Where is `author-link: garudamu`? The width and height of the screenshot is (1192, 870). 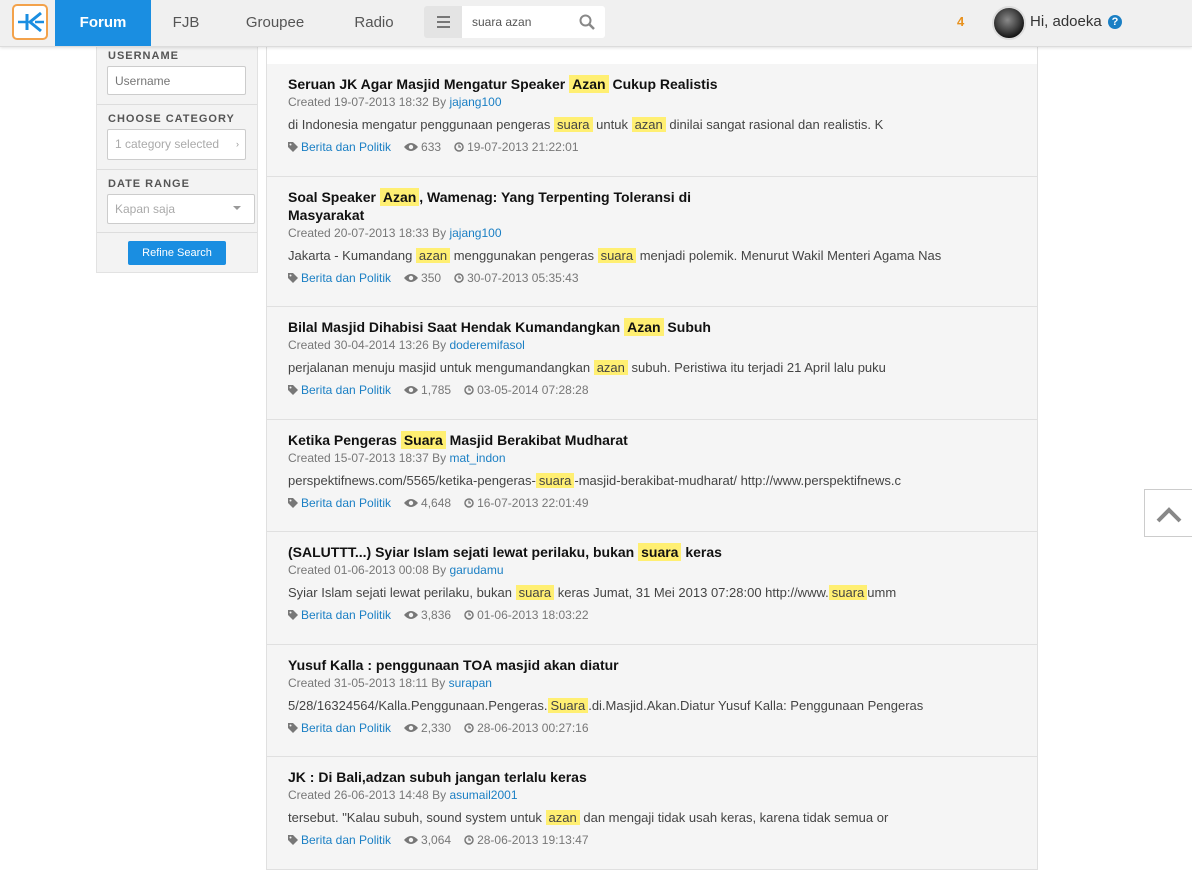 author-link: garudamu is located at coordinates (476, 570).